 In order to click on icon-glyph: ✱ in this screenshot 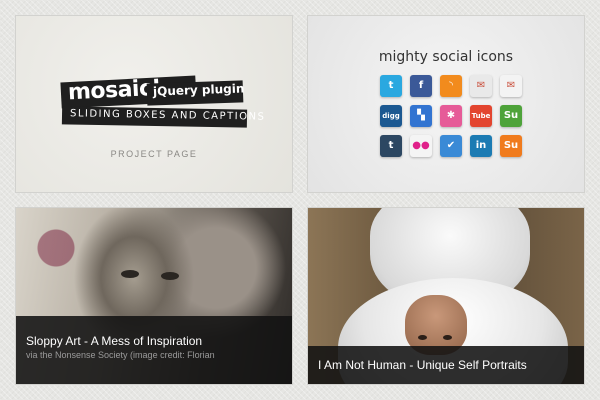, I will do `click(451, 115)`.